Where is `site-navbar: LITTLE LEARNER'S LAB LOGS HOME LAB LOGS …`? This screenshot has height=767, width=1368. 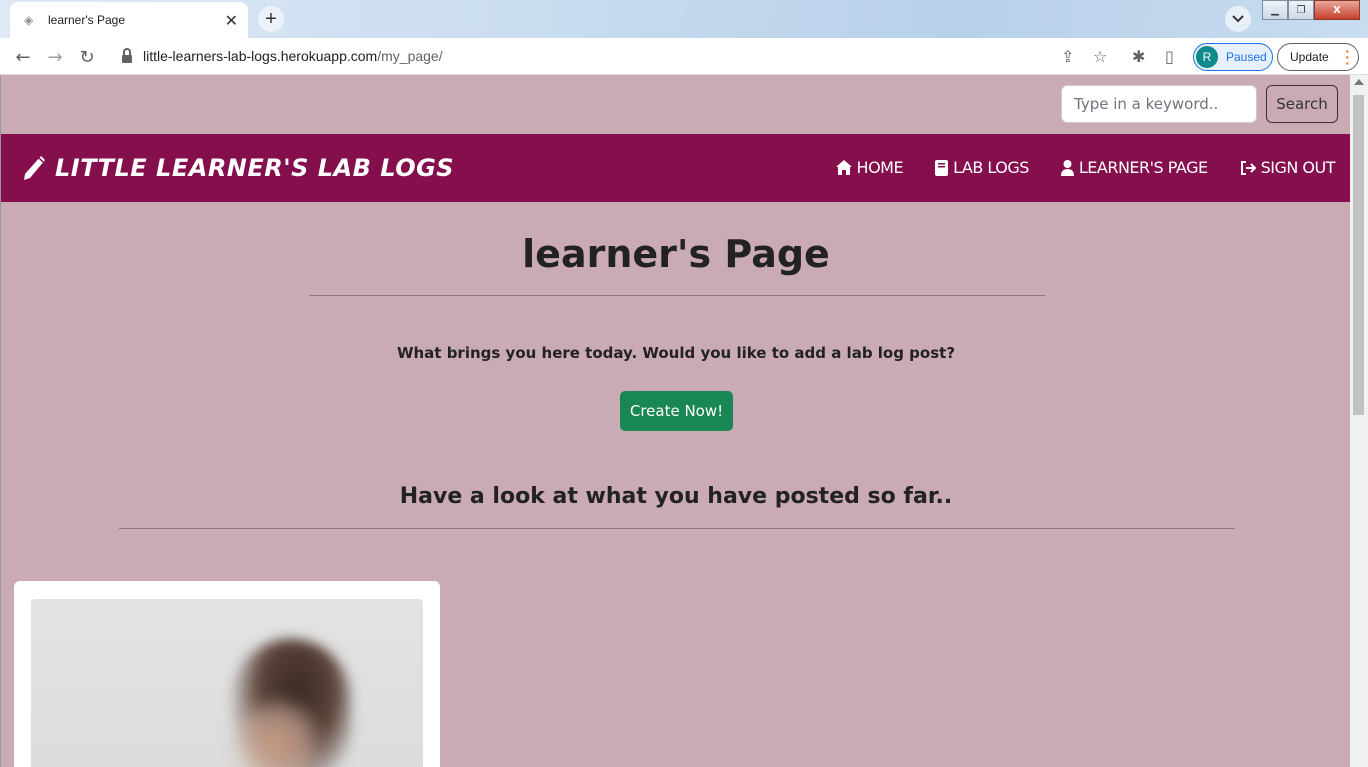
site-navbar: LITTLE LEARNER'S LAB LOGS HOME LAB LOGS … is located at coordinates (675, 168).